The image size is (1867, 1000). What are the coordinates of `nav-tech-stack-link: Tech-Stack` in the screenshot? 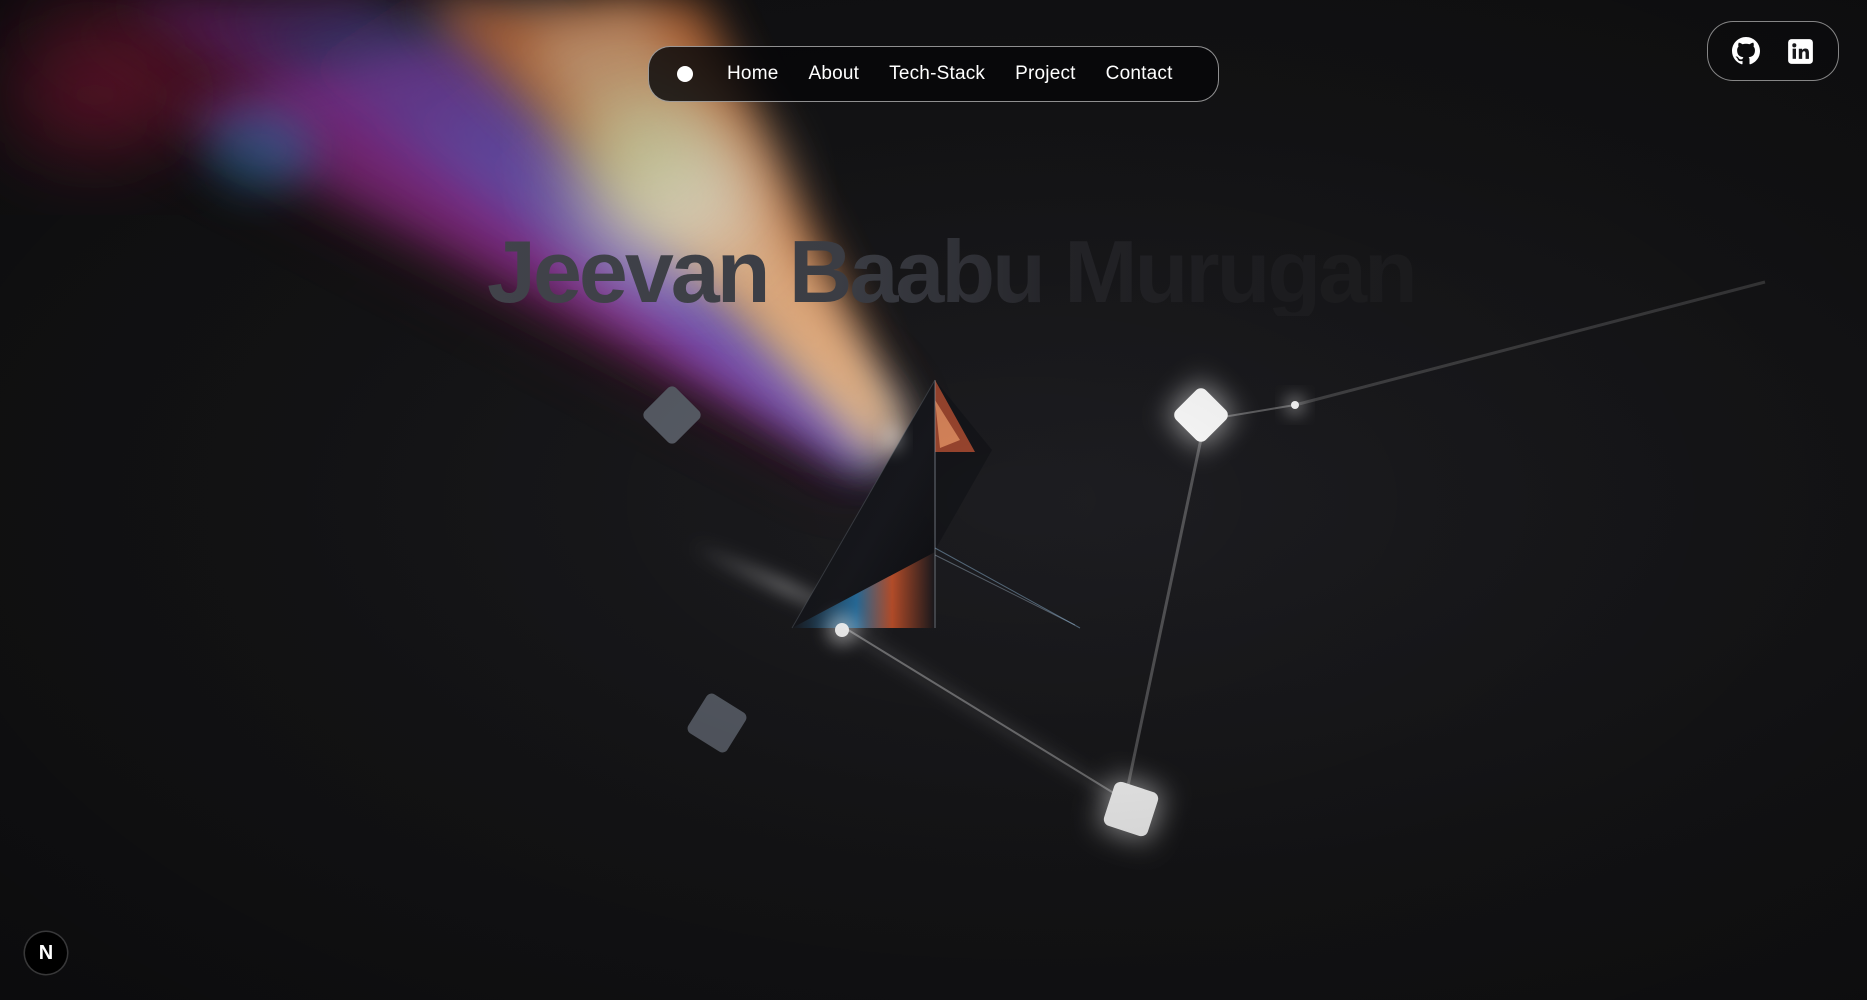 It's located at (937, 74).